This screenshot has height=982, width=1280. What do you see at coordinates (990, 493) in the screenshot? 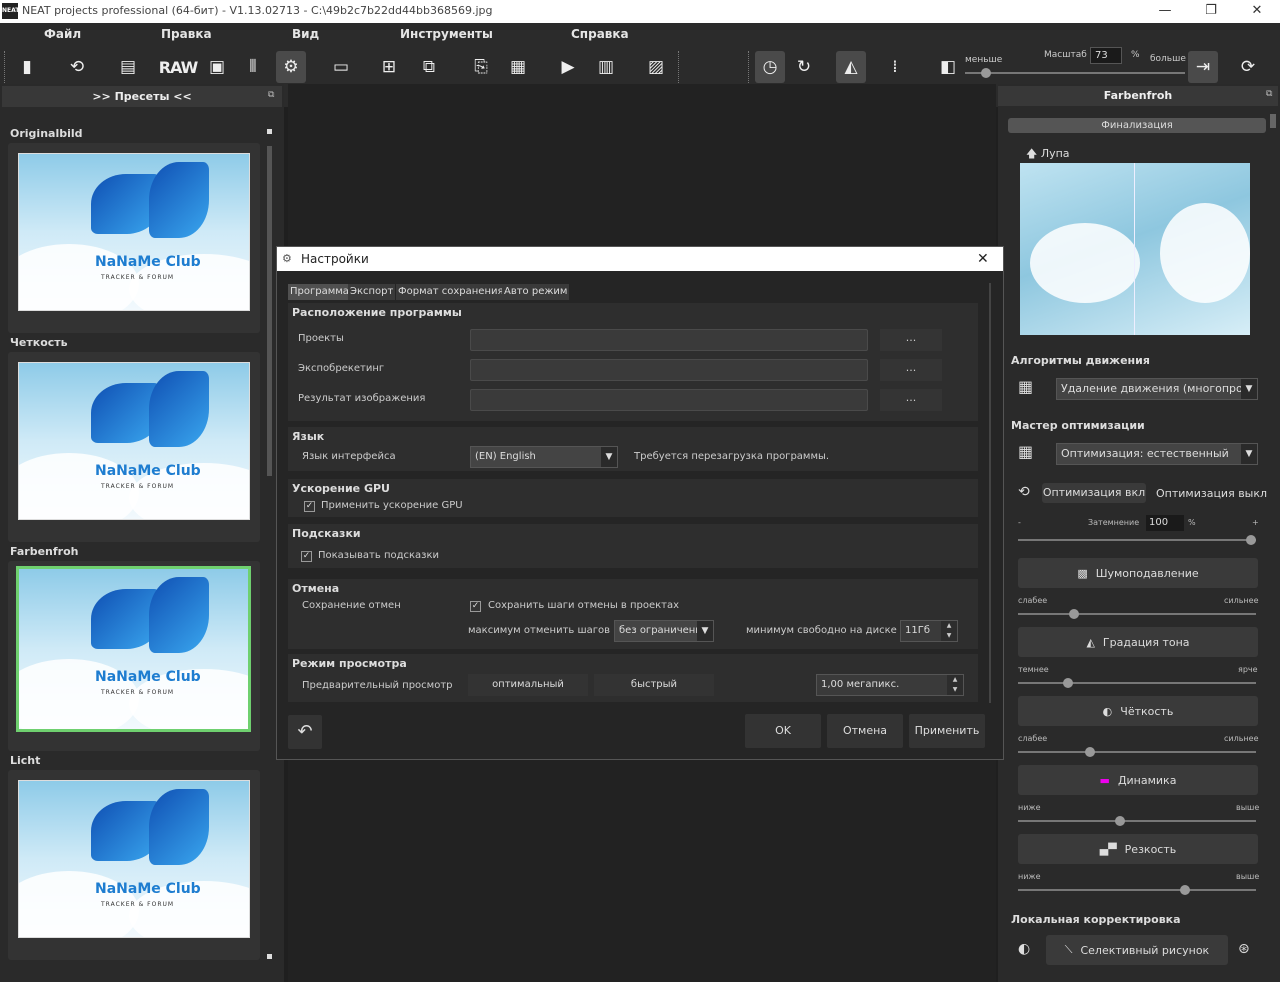
I see `dialog-scrollbar` at bounding box center [990, 493].